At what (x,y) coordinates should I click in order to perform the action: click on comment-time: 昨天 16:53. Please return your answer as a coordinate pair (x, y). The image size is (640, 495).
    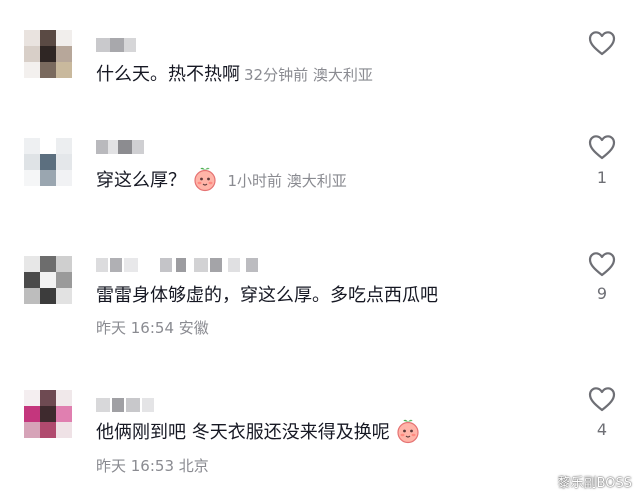
    Looking at the image, I should click on (135, 466).